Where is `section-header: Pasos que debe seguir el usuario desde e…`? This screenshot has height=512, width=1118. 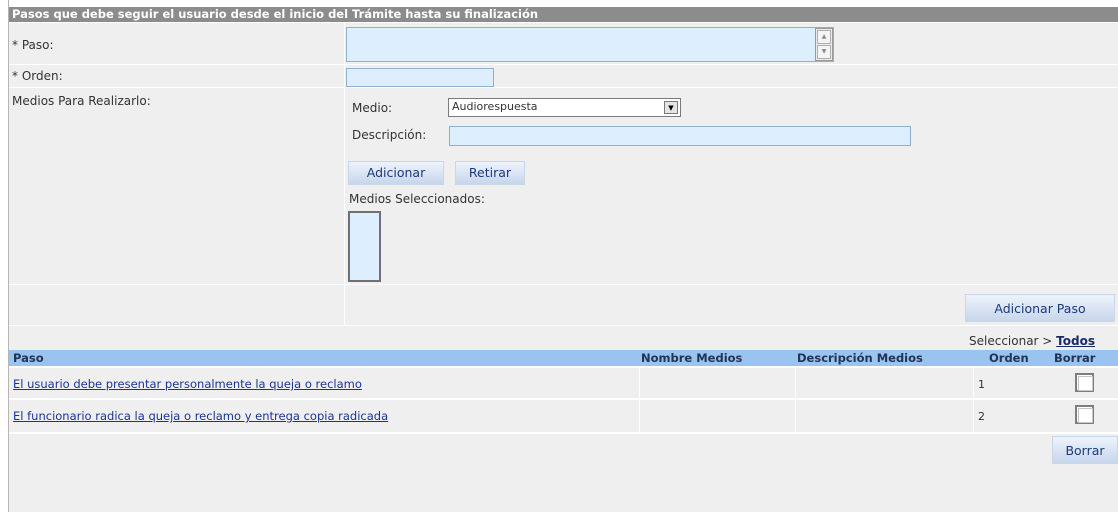 section-header: Pasos que debe seguir el usuario desde e… is located at coordinates (563, 14).